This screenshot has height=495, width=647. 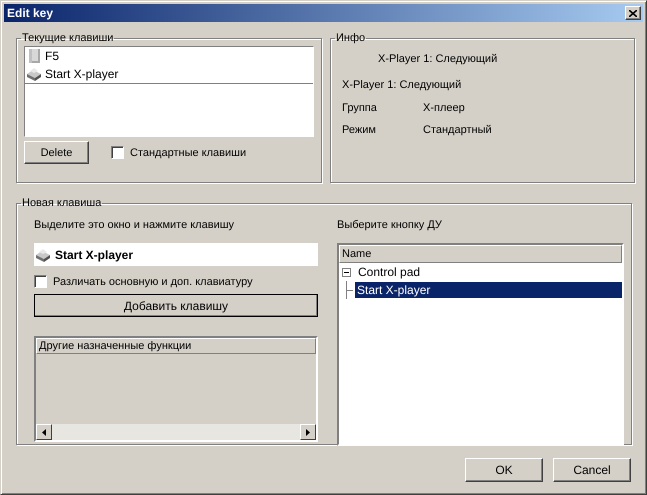 I want to click on window-title: Edit key, so click(x=30, y=13).